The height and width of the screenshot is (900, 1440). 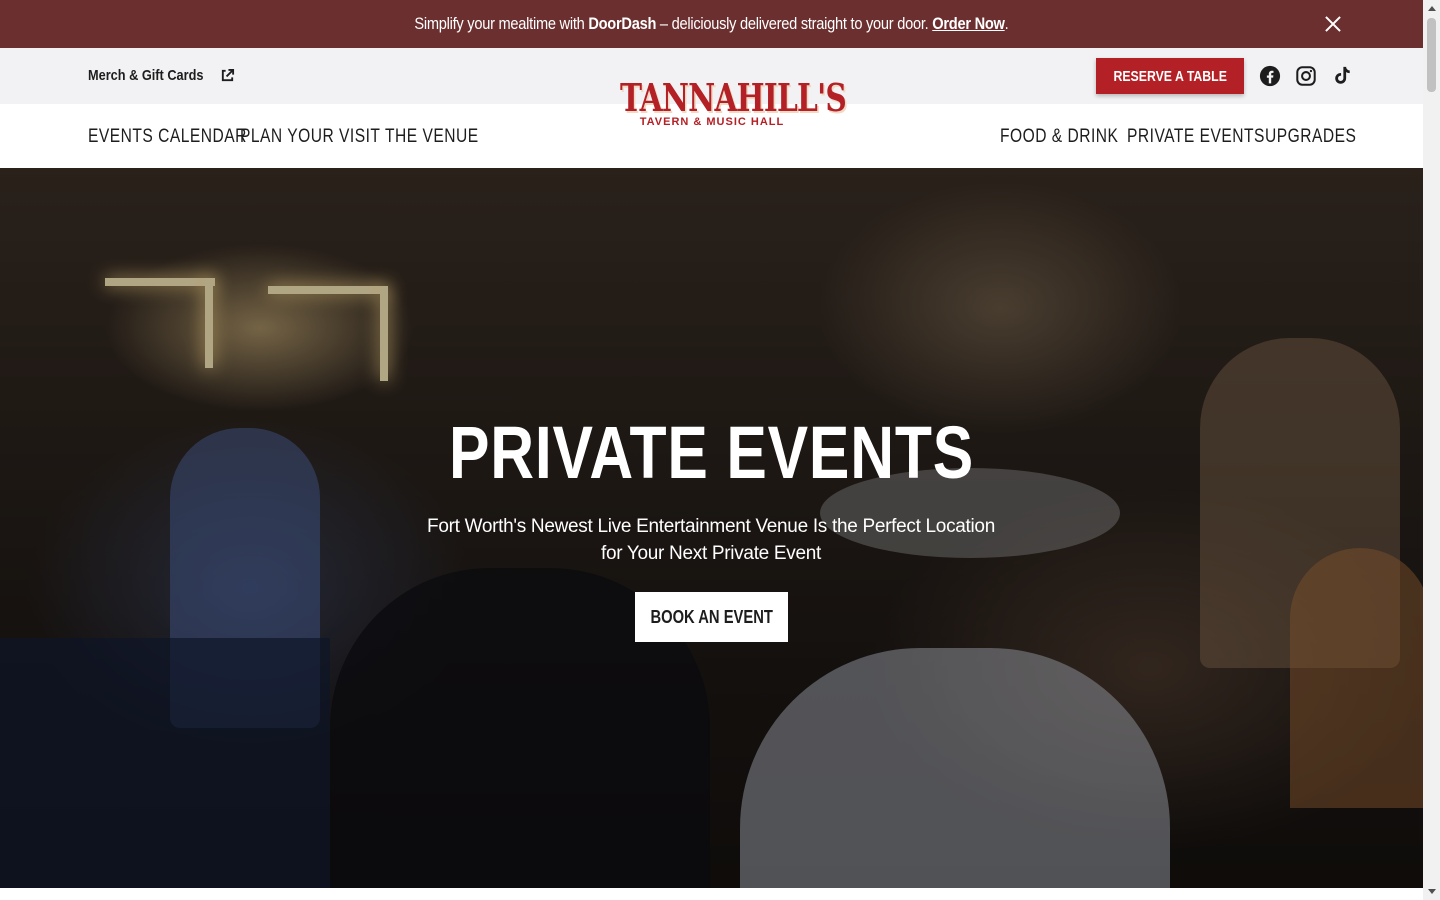 I want to click on page-bottom-edge, so click(x=711, y=894).